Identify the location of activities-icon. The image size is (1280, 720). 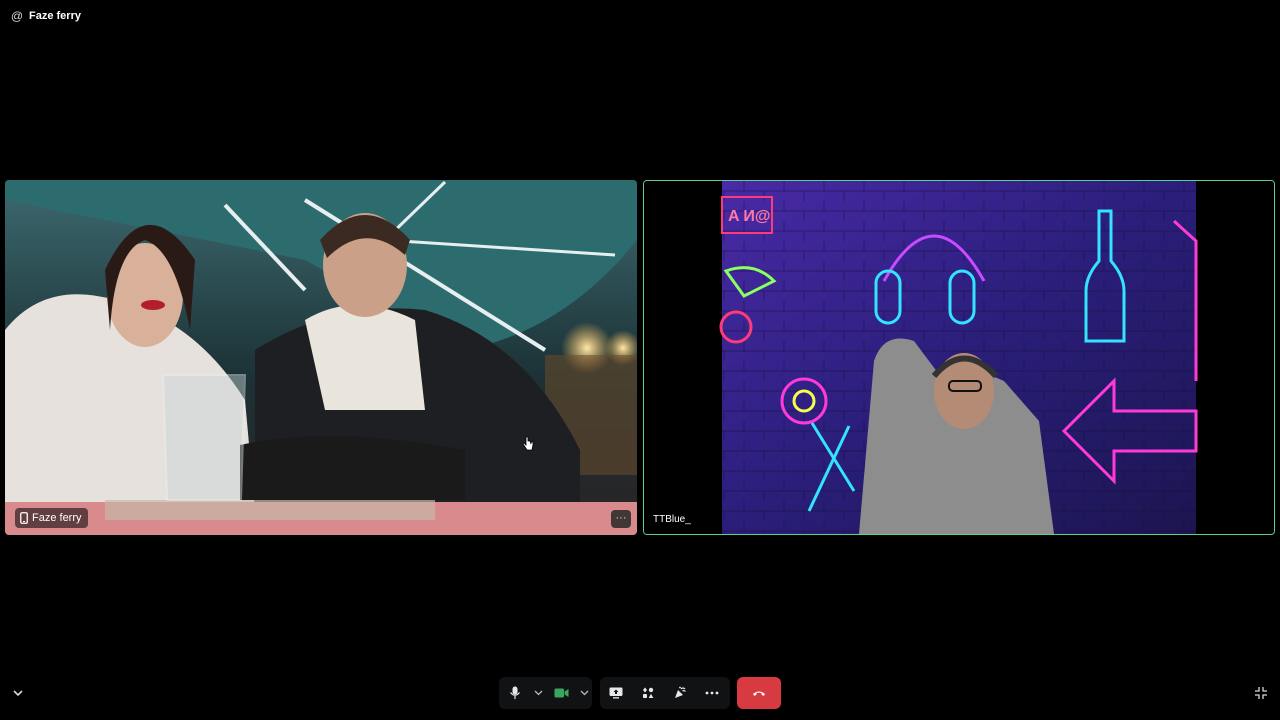
(648, 692).